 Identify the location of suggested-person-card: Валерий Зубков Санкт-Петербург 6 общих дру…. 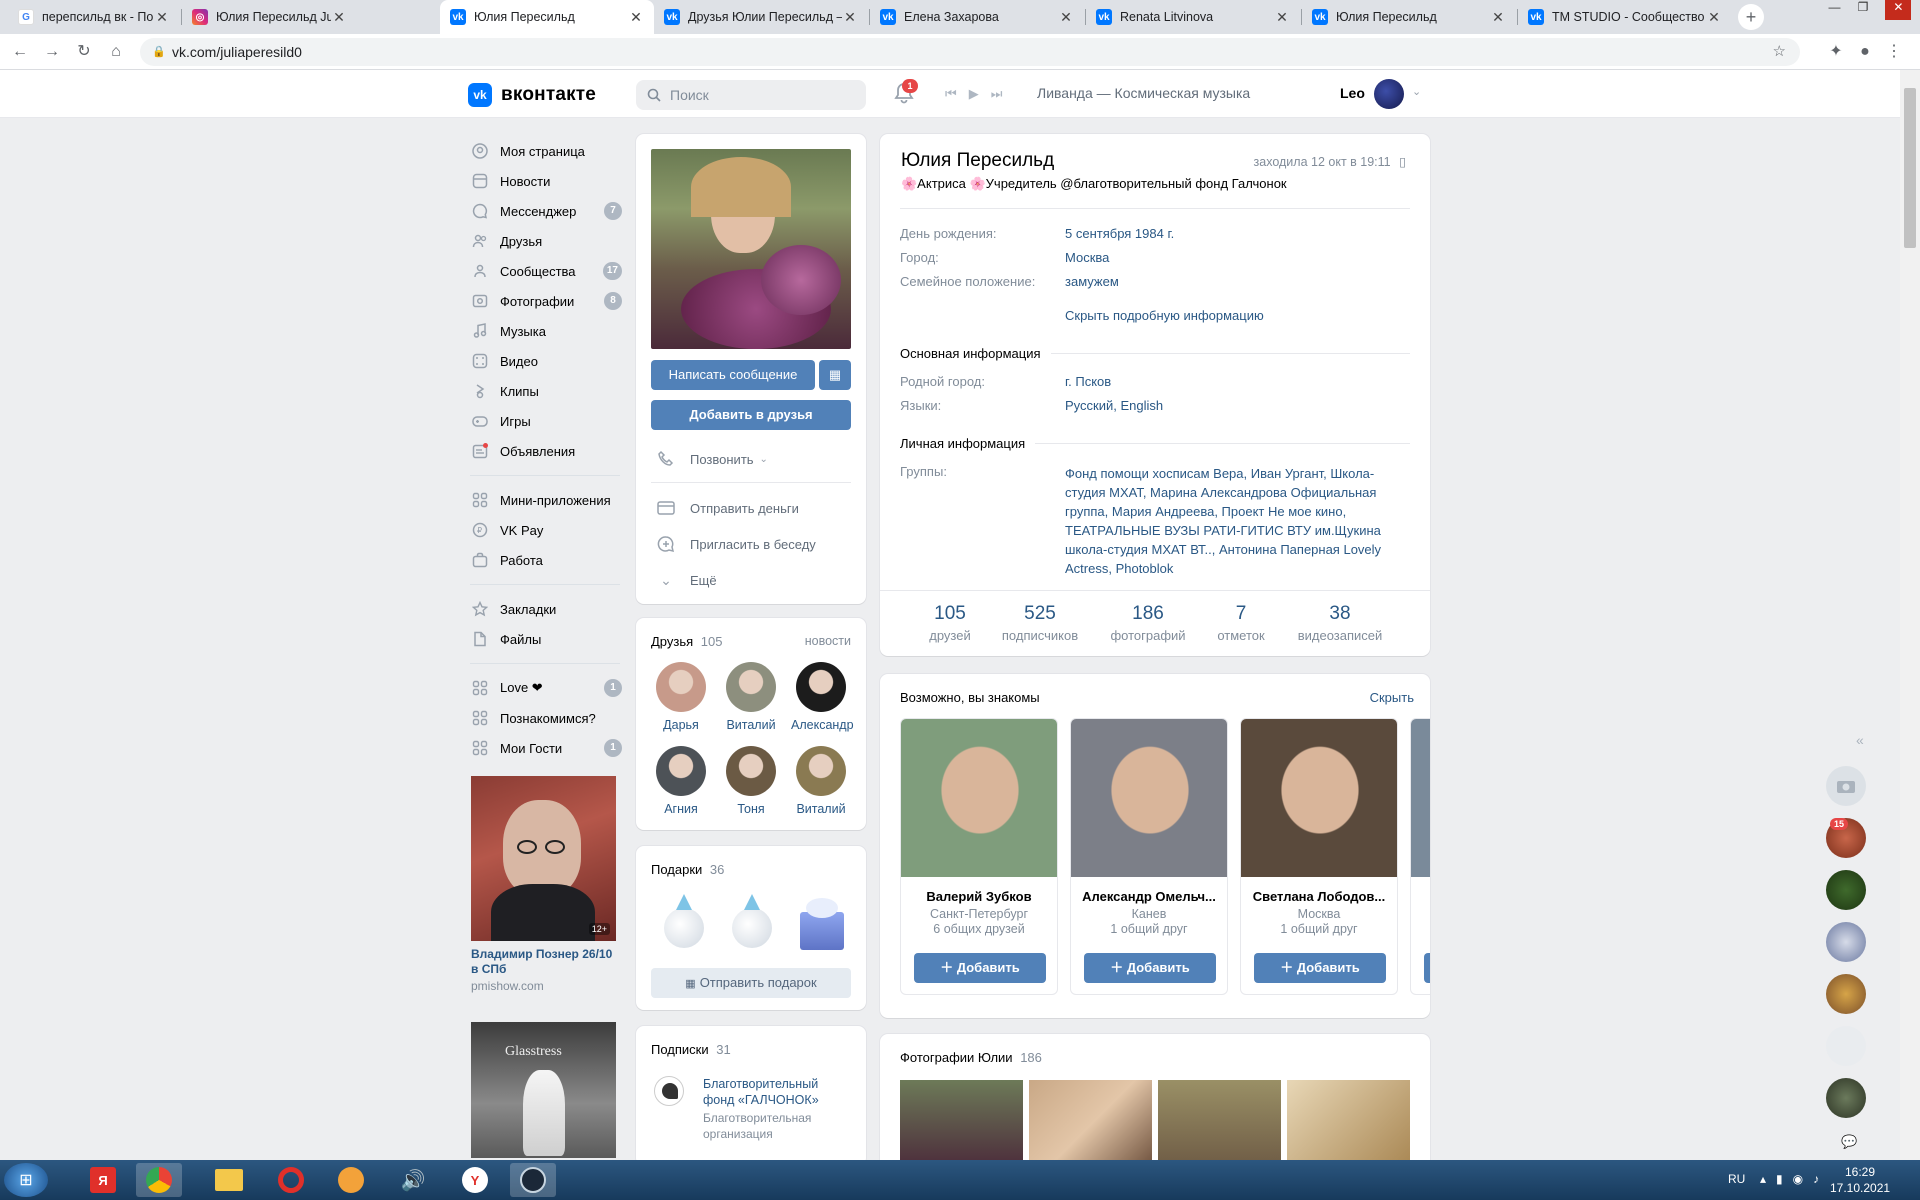
(979, 856).